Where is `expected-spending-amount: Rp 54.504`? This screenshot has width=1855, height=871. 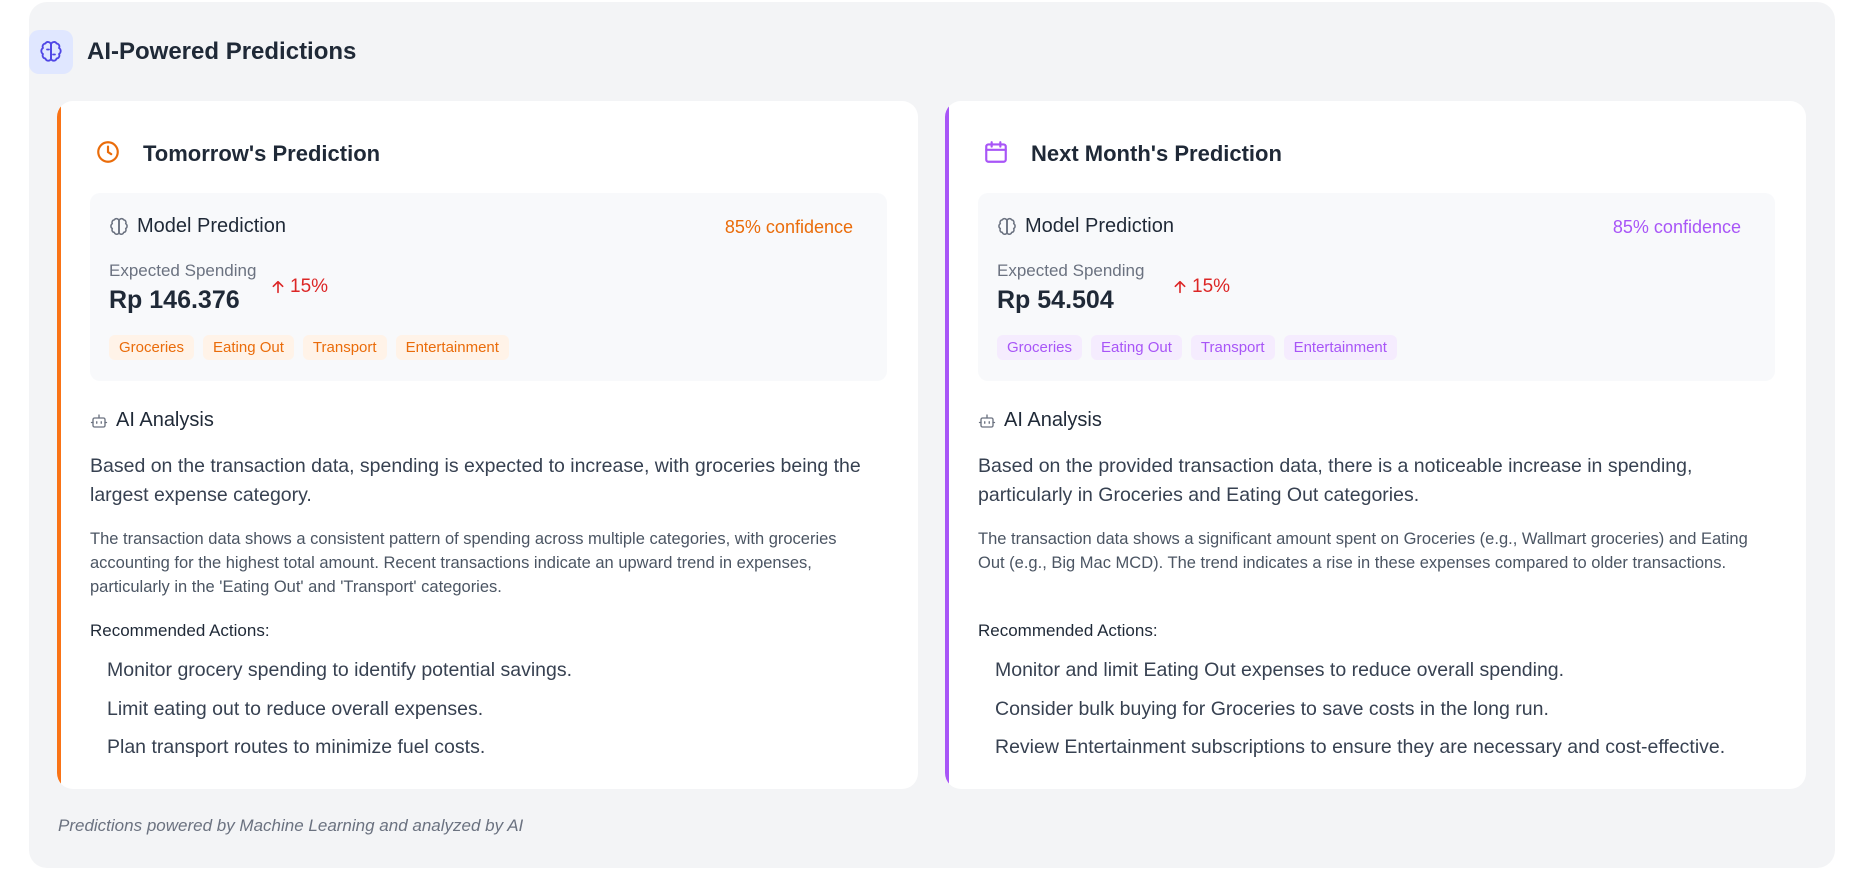 expected-spending-amount: Rp 54.504 is located at coordinates (1055, 300).